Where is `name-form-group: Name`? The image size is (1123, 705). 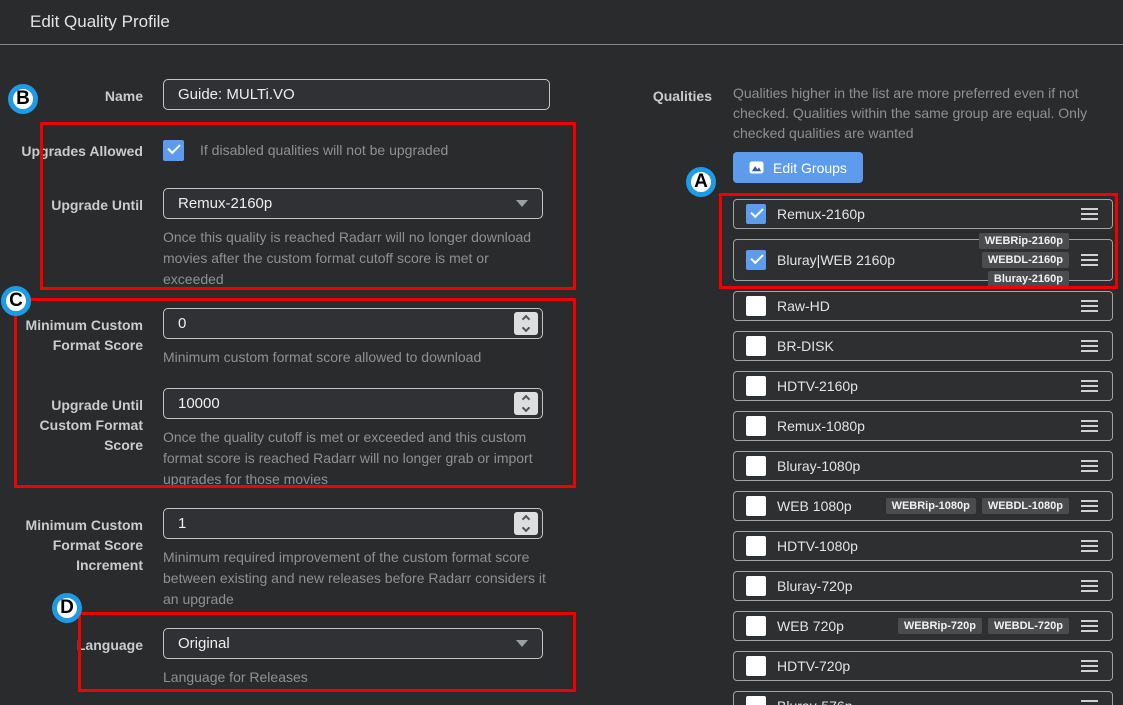
name-form-group: Name is located at coordinates (300, 94).